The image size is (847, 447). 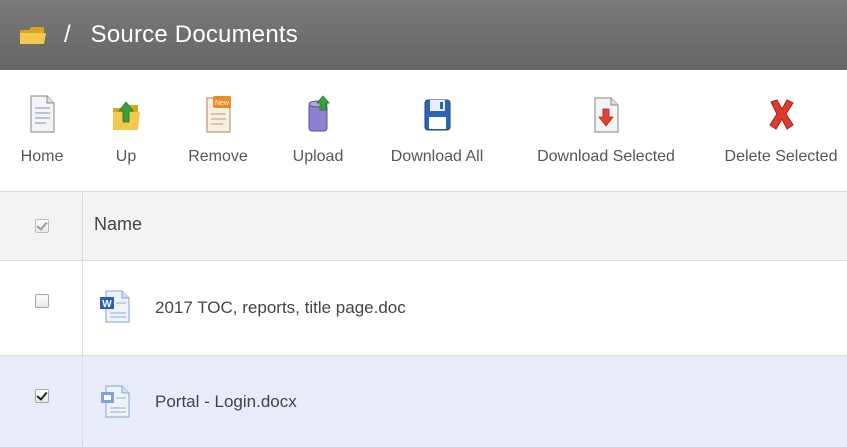 I want to click on word-doc-icon: W, so click(x=115, y=306).